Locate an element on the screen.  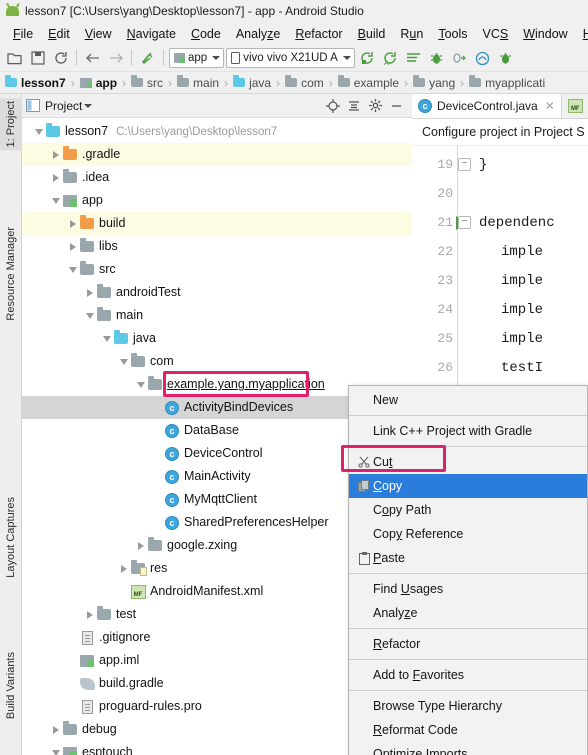
back-arrow-icon is located at coordinates (92, 58).